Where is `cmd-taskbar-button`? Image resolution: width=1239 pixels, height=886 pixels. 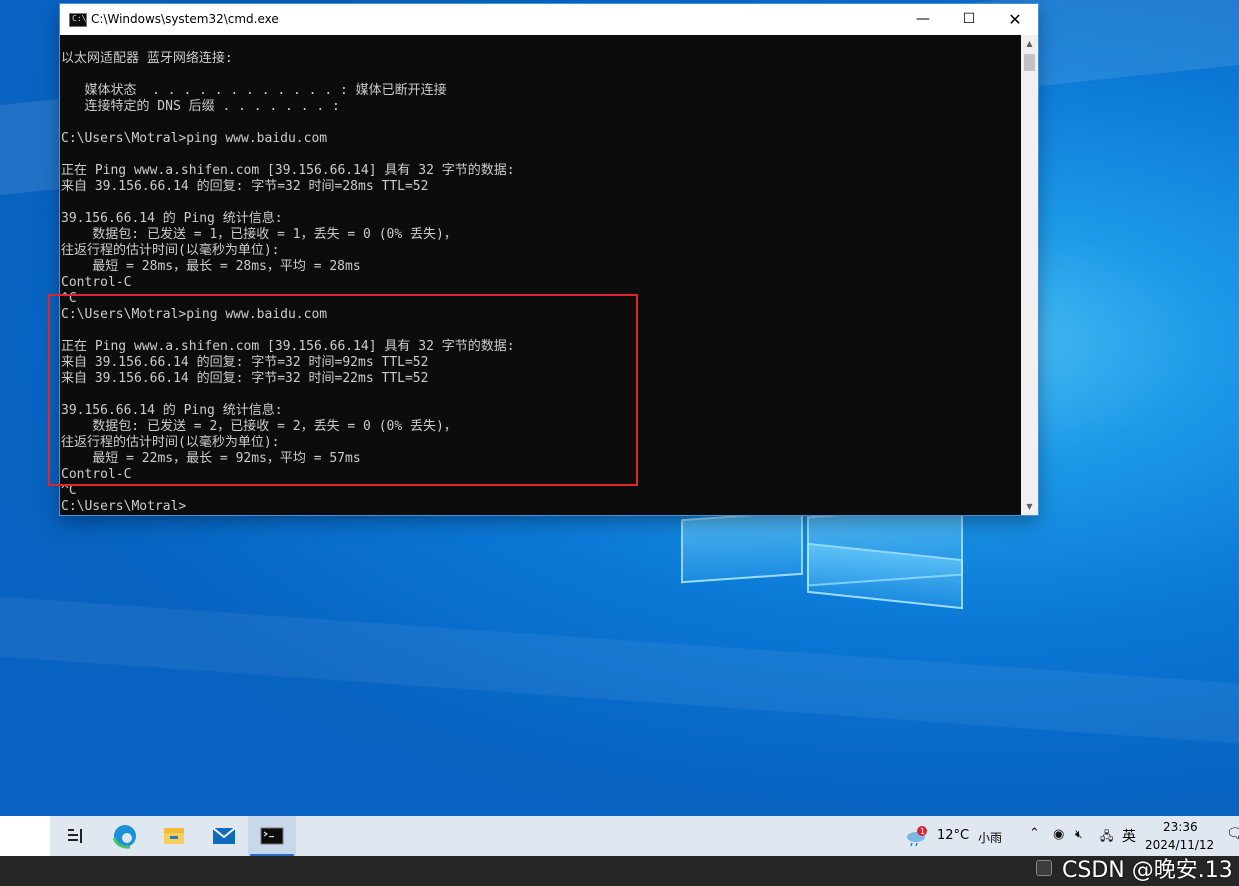
cmd-taskbar-button is located at coordinates (272, 836).